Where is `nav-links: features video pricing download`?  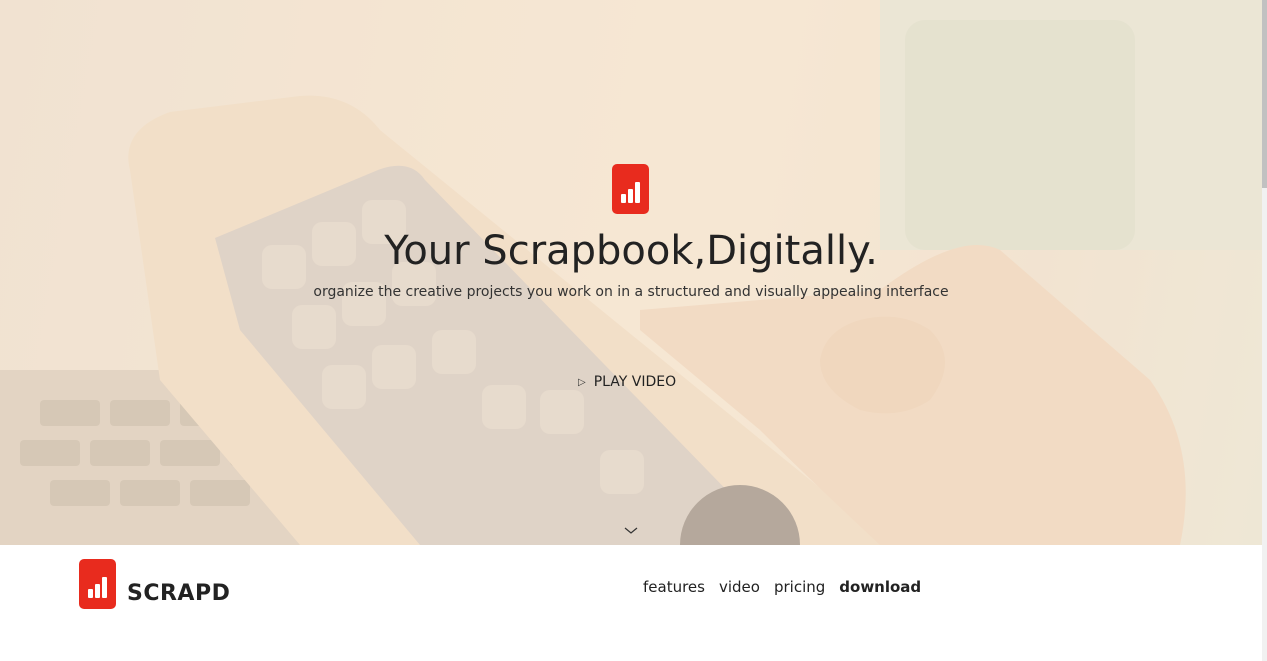
nav-links: features video pricing download is located at coordinates (782, 587).